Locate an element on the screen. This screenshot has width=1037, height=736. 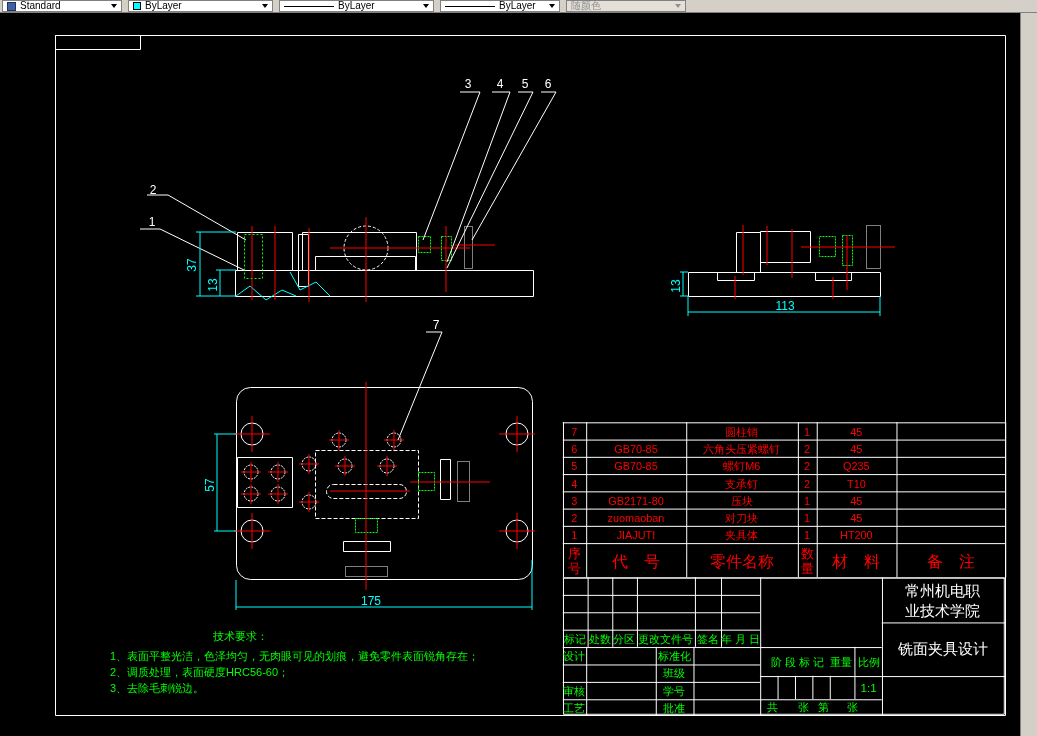
table-cell: 6 is located at coordinates (574, 449).